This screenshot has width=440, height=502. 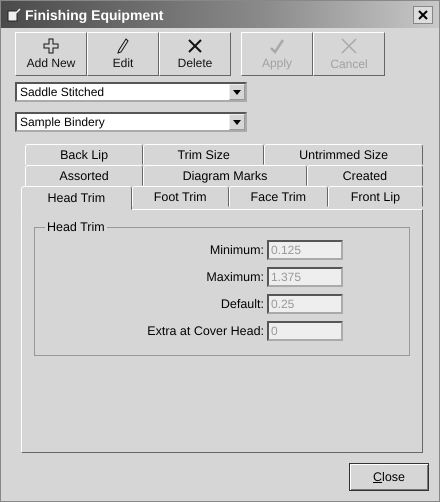 What do you see at coordinates (123, 46) in the screenshot?
I see `pencil-icon` at bounding box center [123, 46].